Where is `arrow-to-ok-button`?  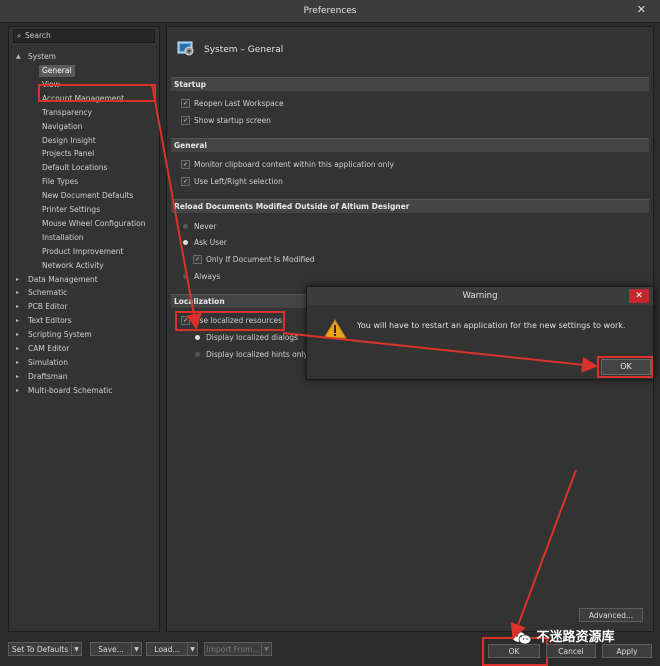
arrow-to-ok-button is located at coordinates (543, 554).